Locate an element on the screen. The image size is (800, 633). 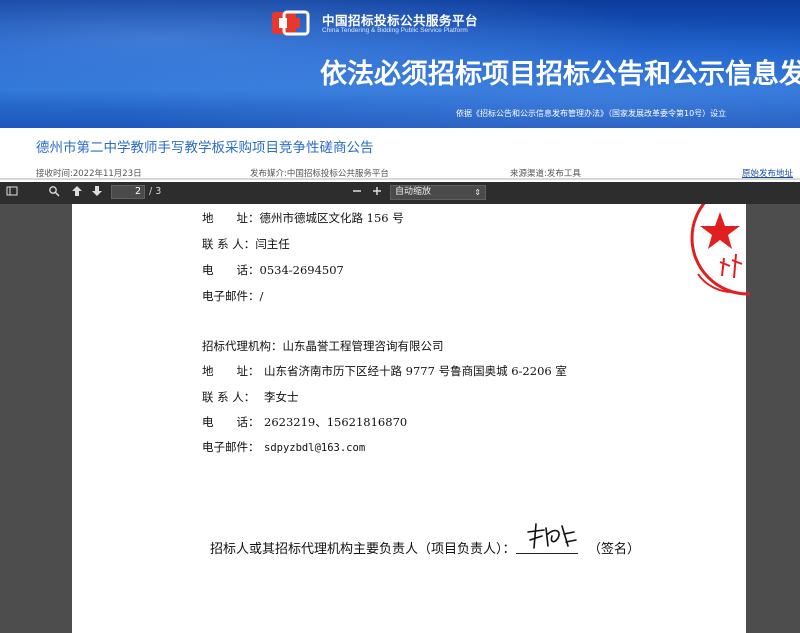
banner-title: 依法必须招标项目招标公告和公示信息发布 is located at coordinates (560, 74).